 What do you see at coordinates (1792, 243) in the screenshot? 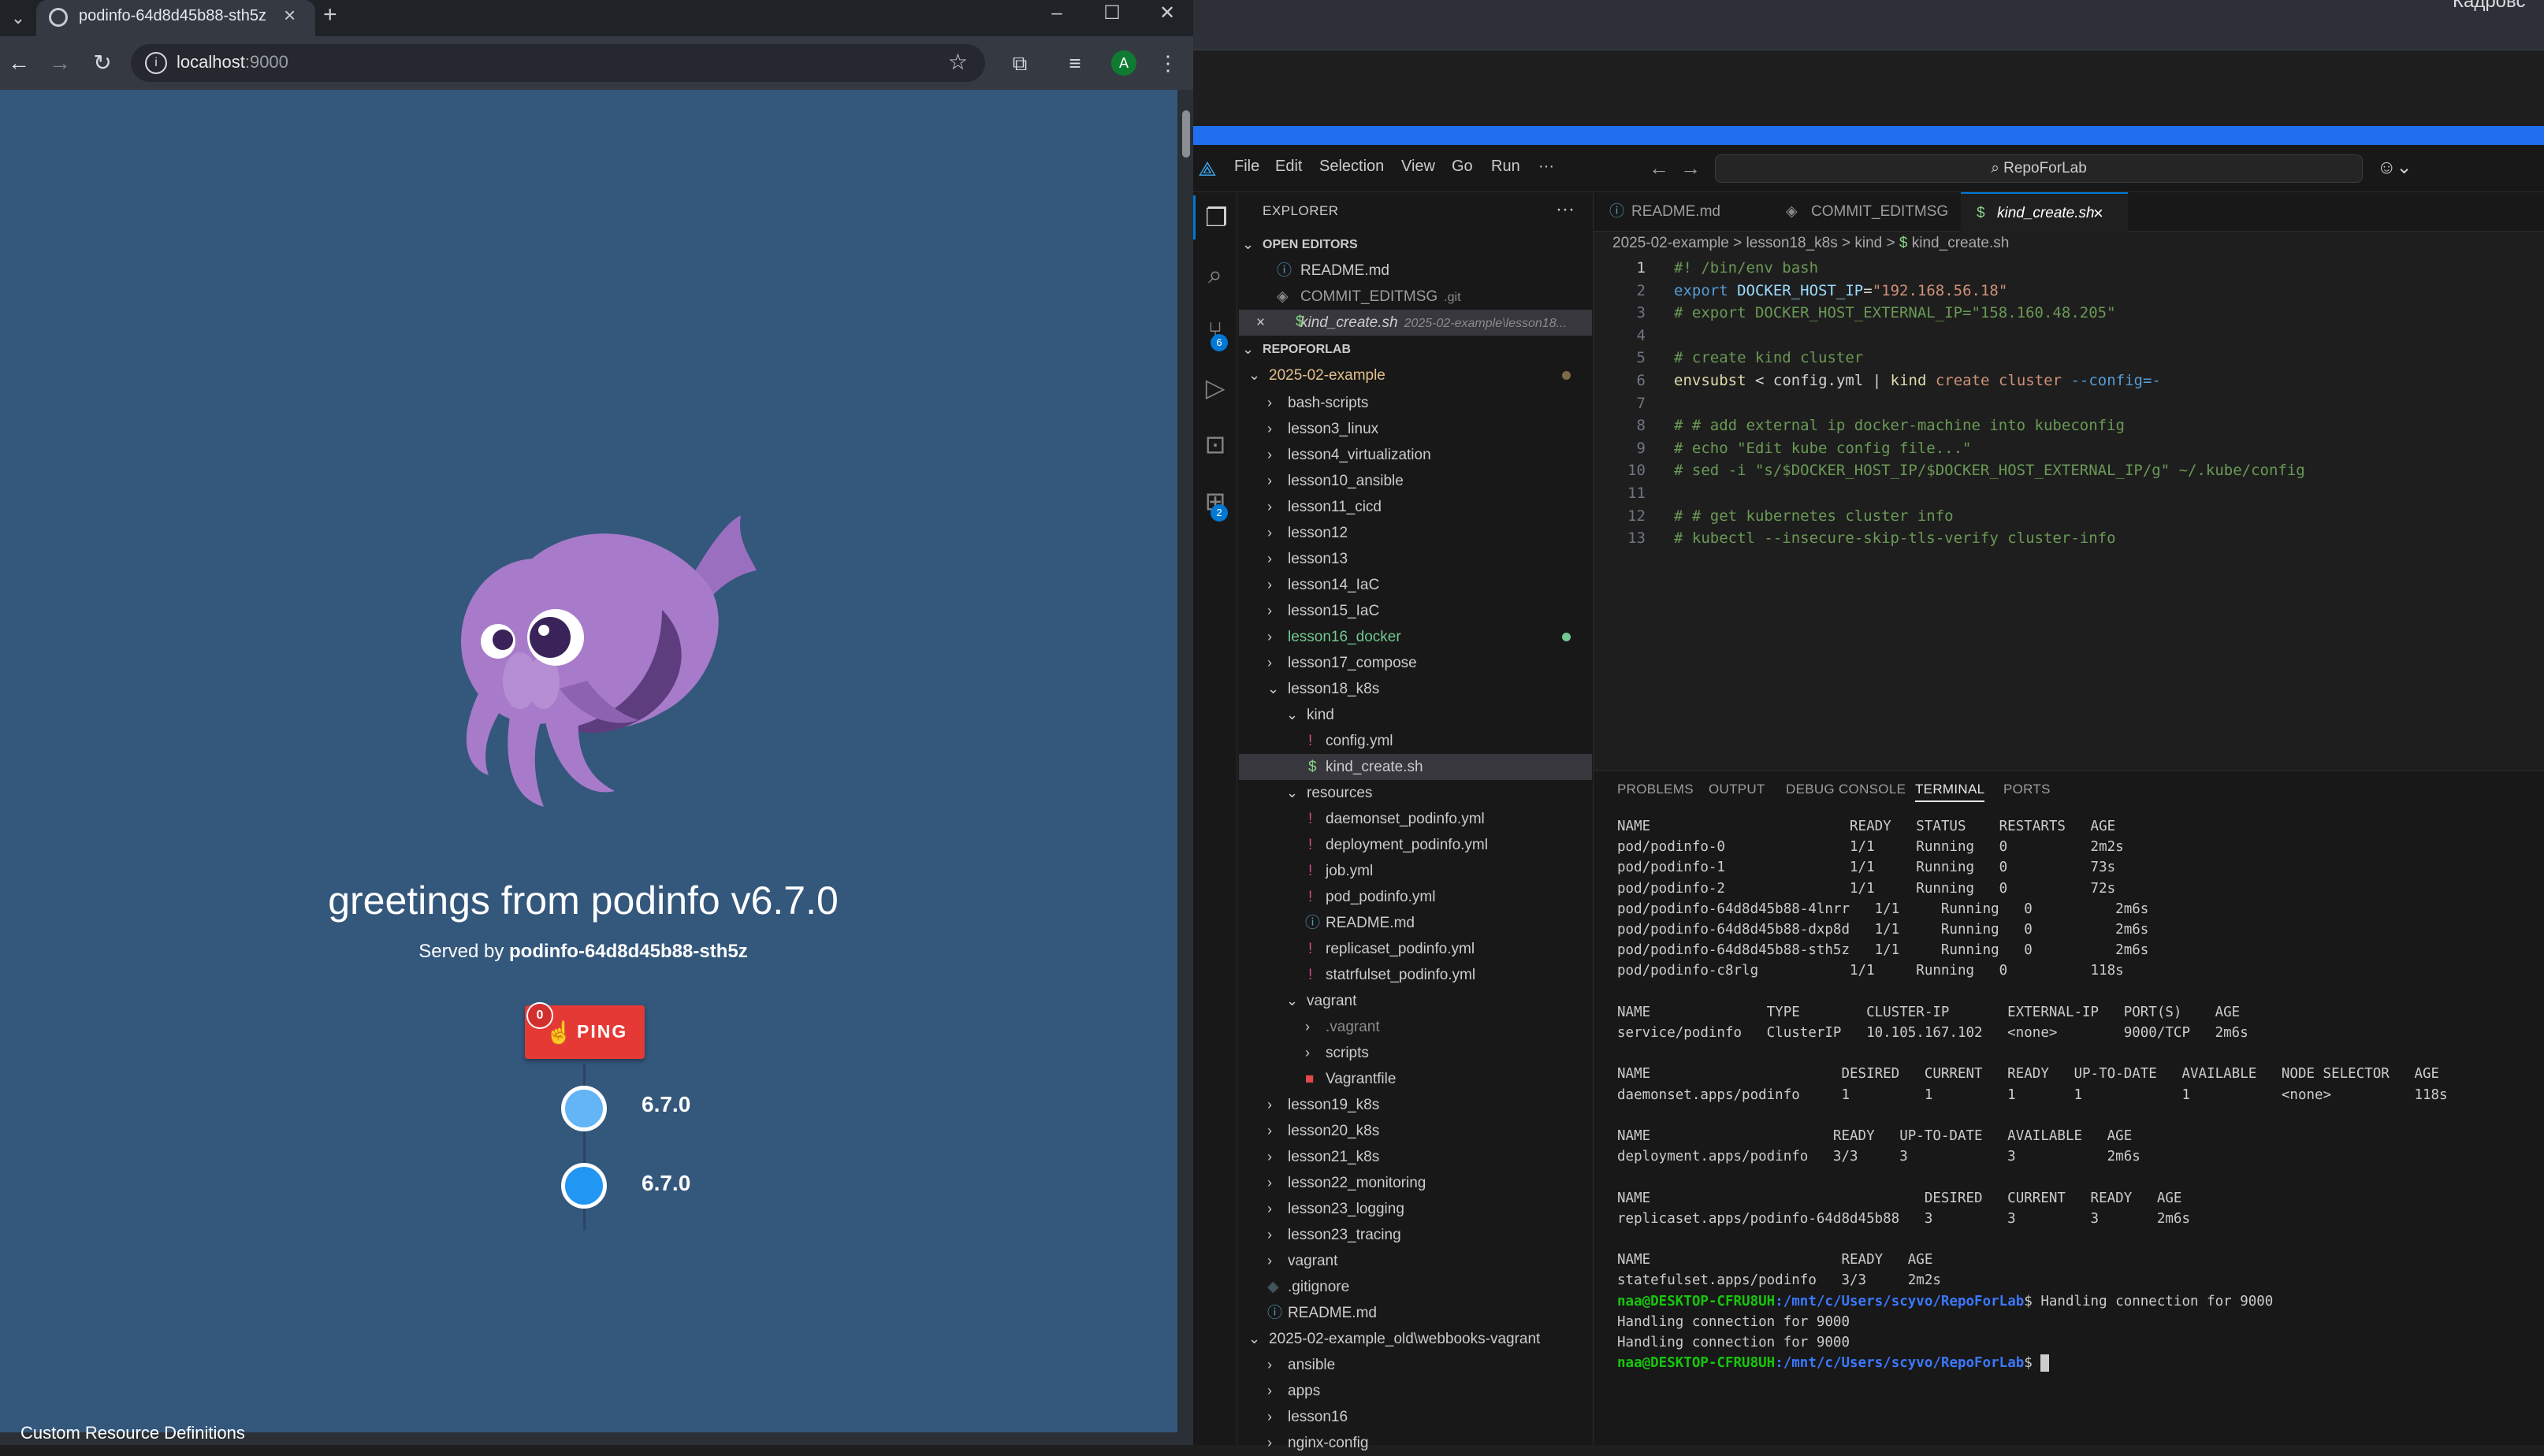
I see `breadcrumb-item: lesson18_k8s` at bounding box center [1792, 243].